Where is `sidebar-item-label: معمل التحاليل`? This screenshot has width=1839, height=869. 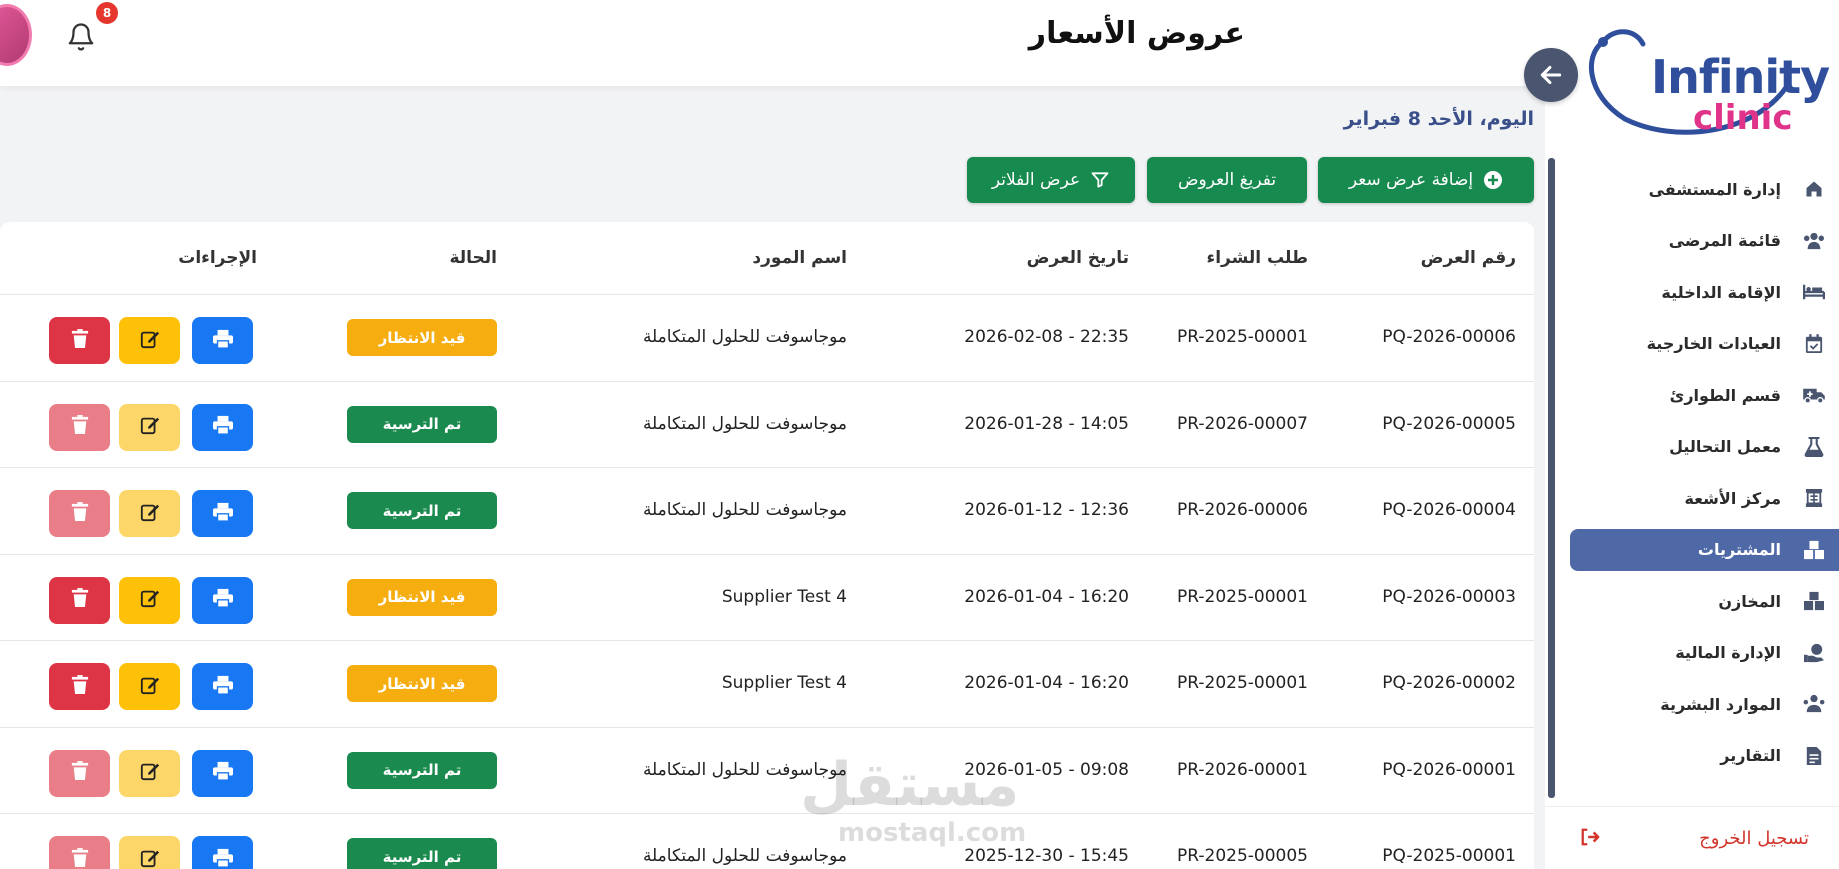
sidebar-item-label: معمل التحاليل is located at coordinates (1725, 446).